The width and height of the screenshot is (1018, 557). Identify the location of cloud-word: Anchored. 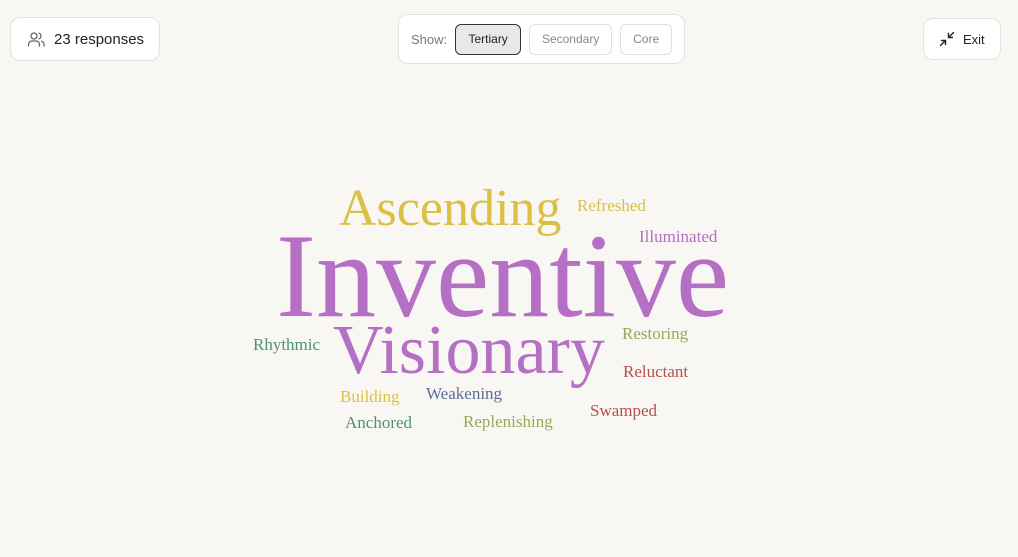
(379, 422).